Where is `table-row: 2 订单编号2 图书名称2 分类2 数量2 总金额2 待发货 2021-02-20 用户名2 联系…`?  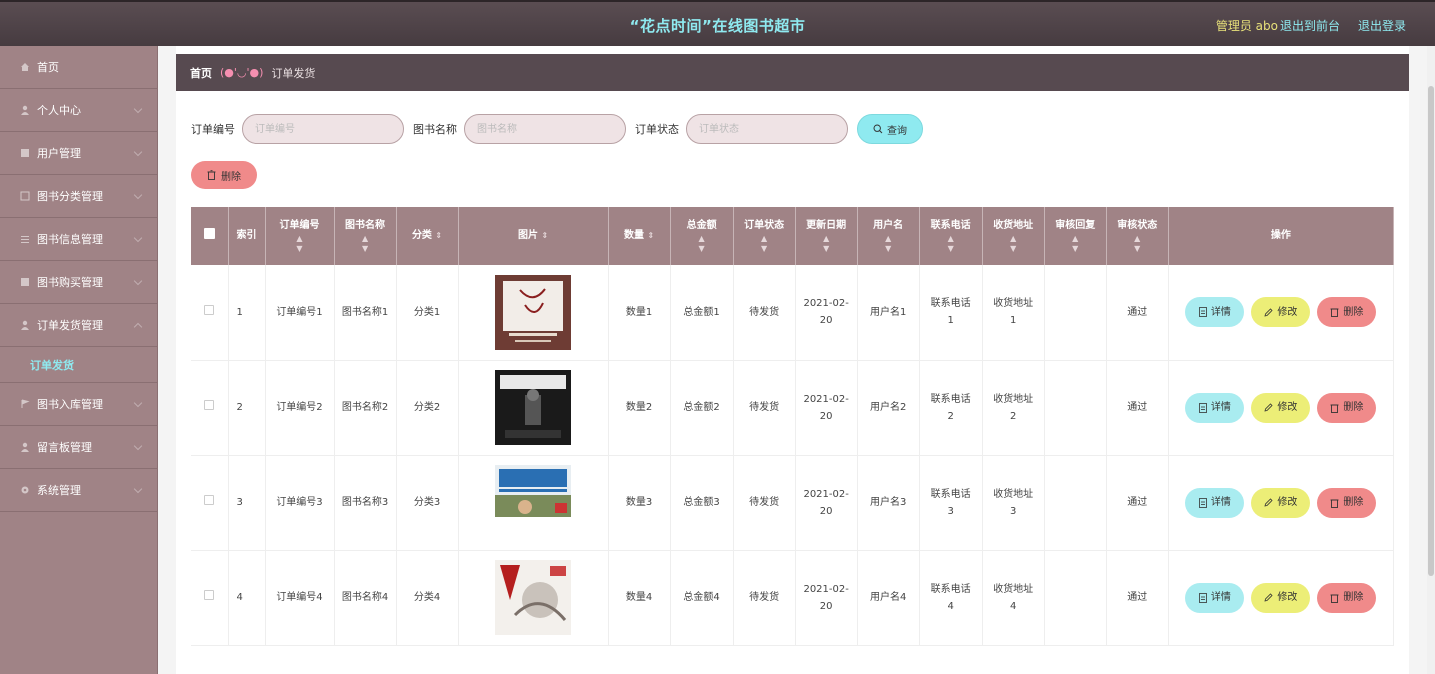
table-row: 2 订单编号2 图书名称2 分类2 数量2 总金额2 待发货 2021-02-20 用户名2 联系… is located at coordinates (793, 408).